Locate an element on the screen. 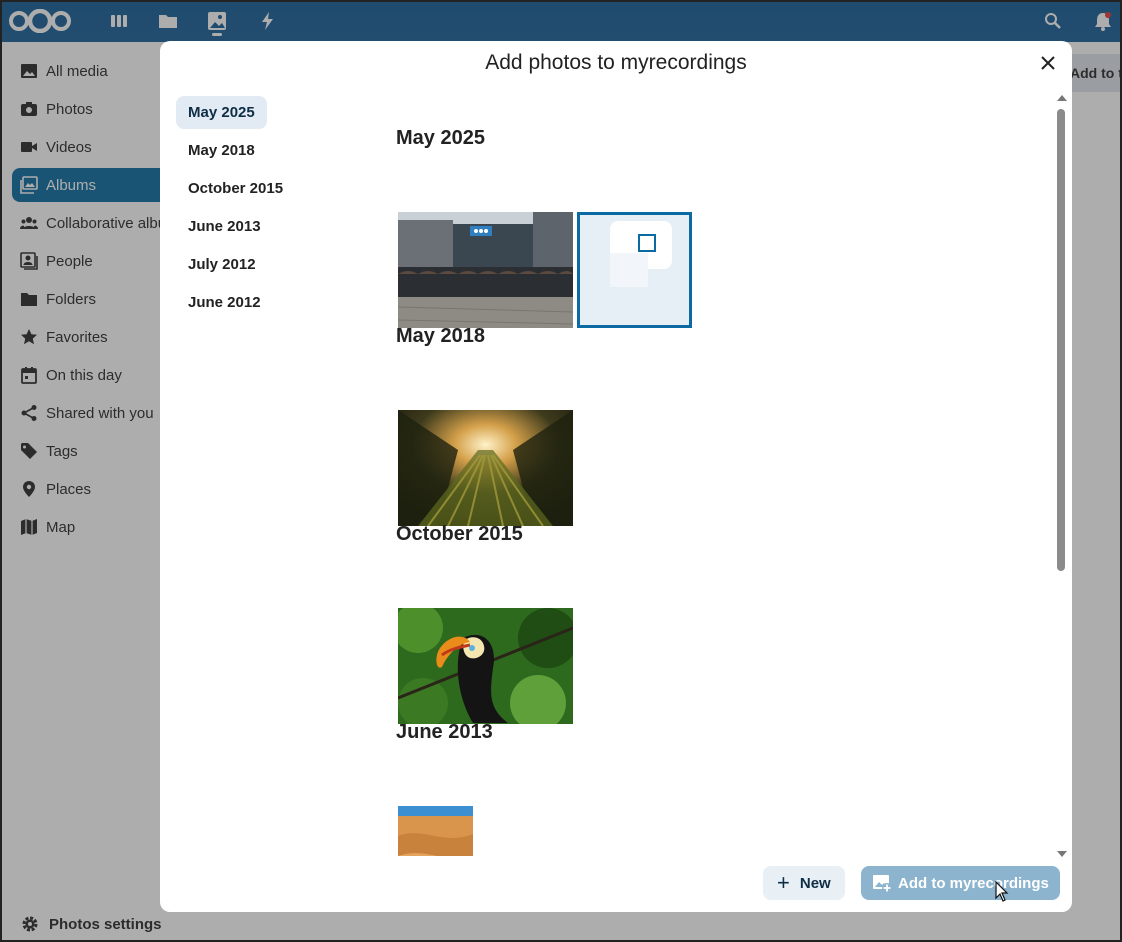 This screenshot has width=1122, height=942. image-placeholder-icon is located at coordinates (641, 254).